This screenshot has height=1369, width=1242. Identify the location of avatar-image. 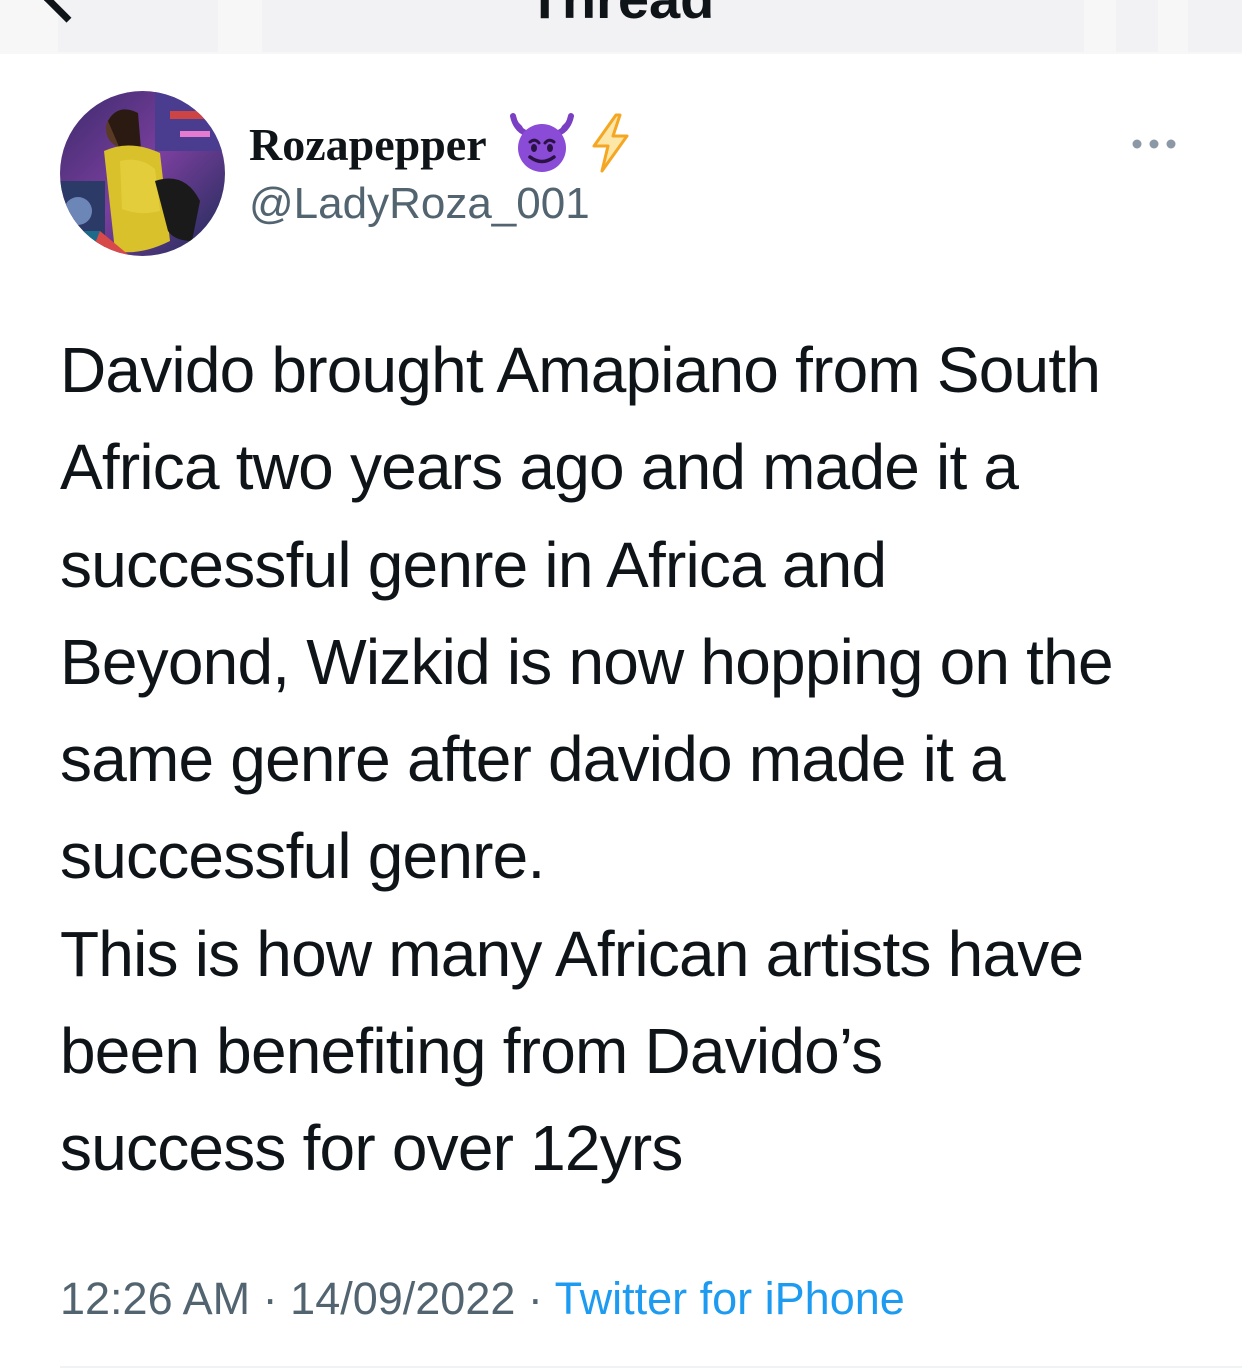
(142, 173).